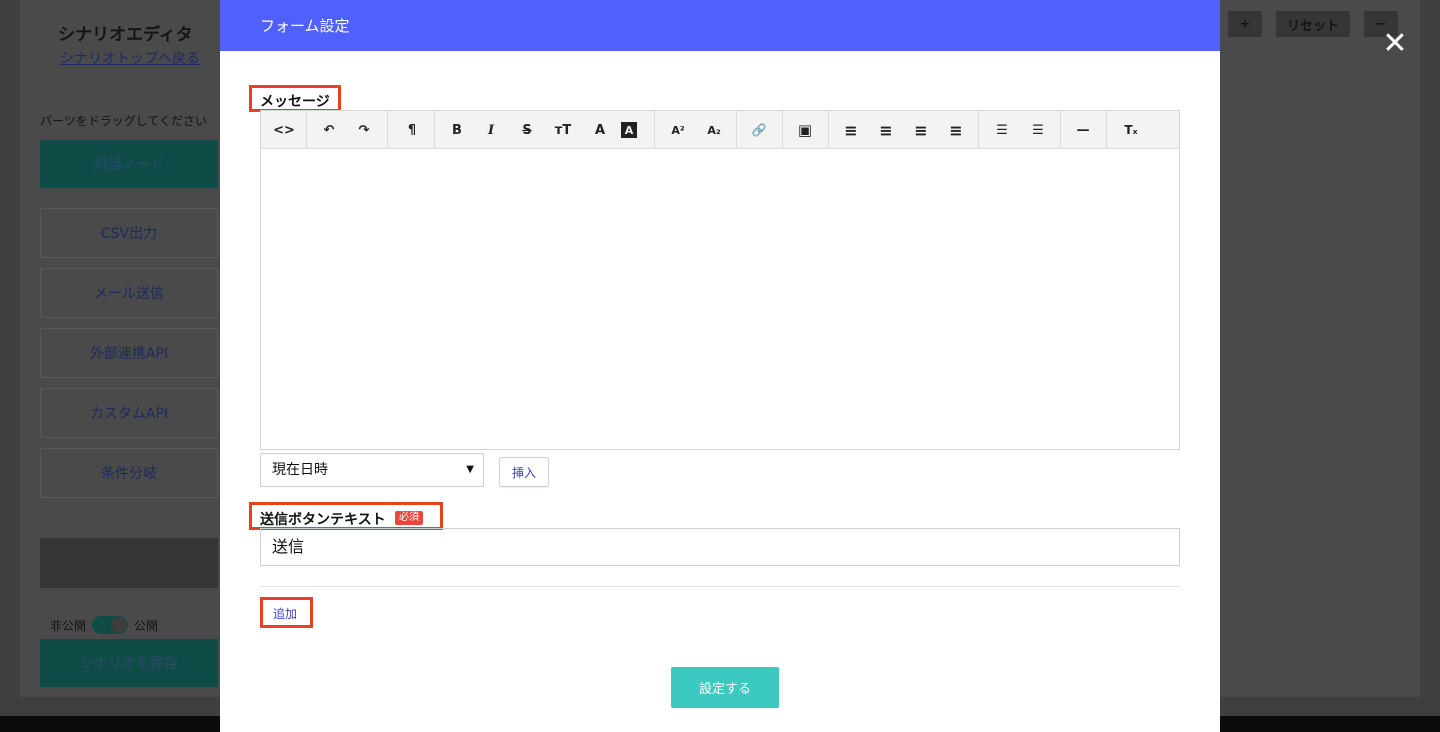 The width and height of the screenshot is (1440, 732). I want to click on part-csv-output: CSV出力, so click(129, 233).